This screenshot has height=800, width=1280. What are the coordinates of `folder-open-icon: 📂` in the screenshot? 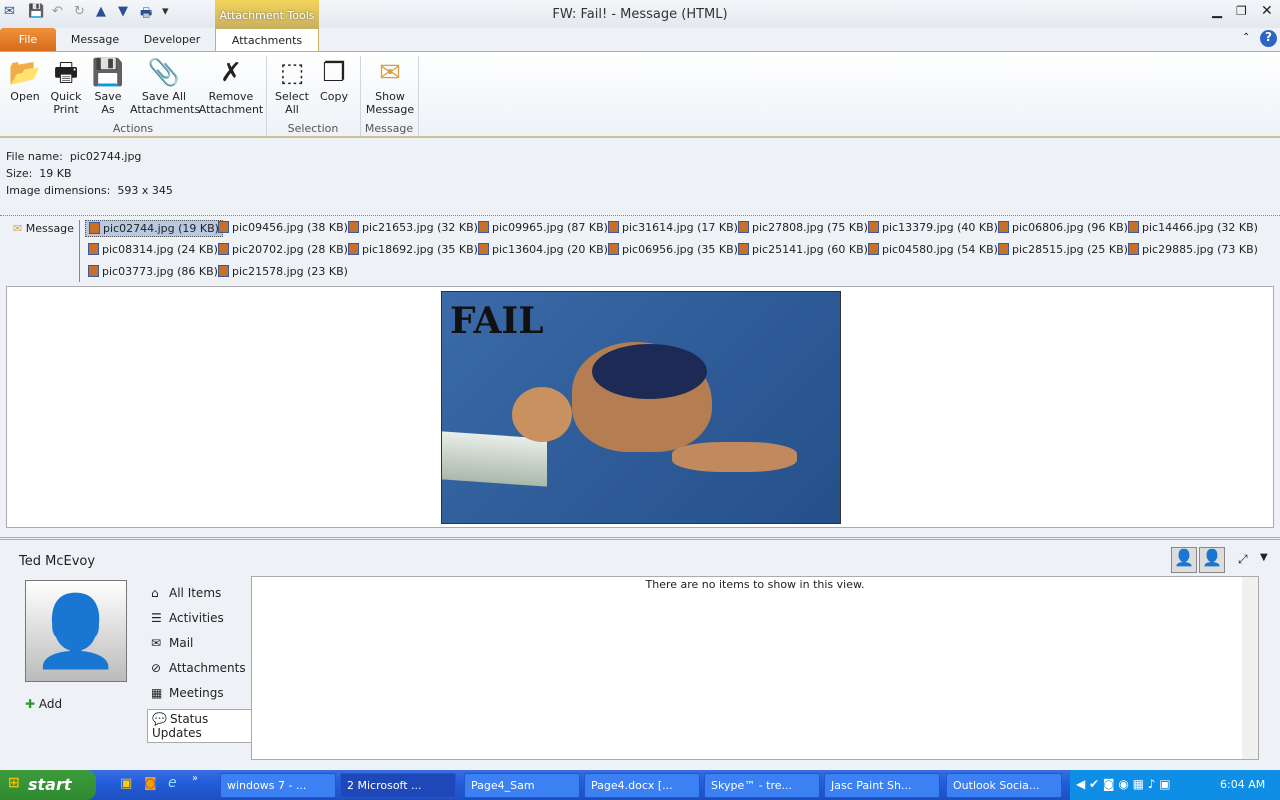 It's located at (25, 73).